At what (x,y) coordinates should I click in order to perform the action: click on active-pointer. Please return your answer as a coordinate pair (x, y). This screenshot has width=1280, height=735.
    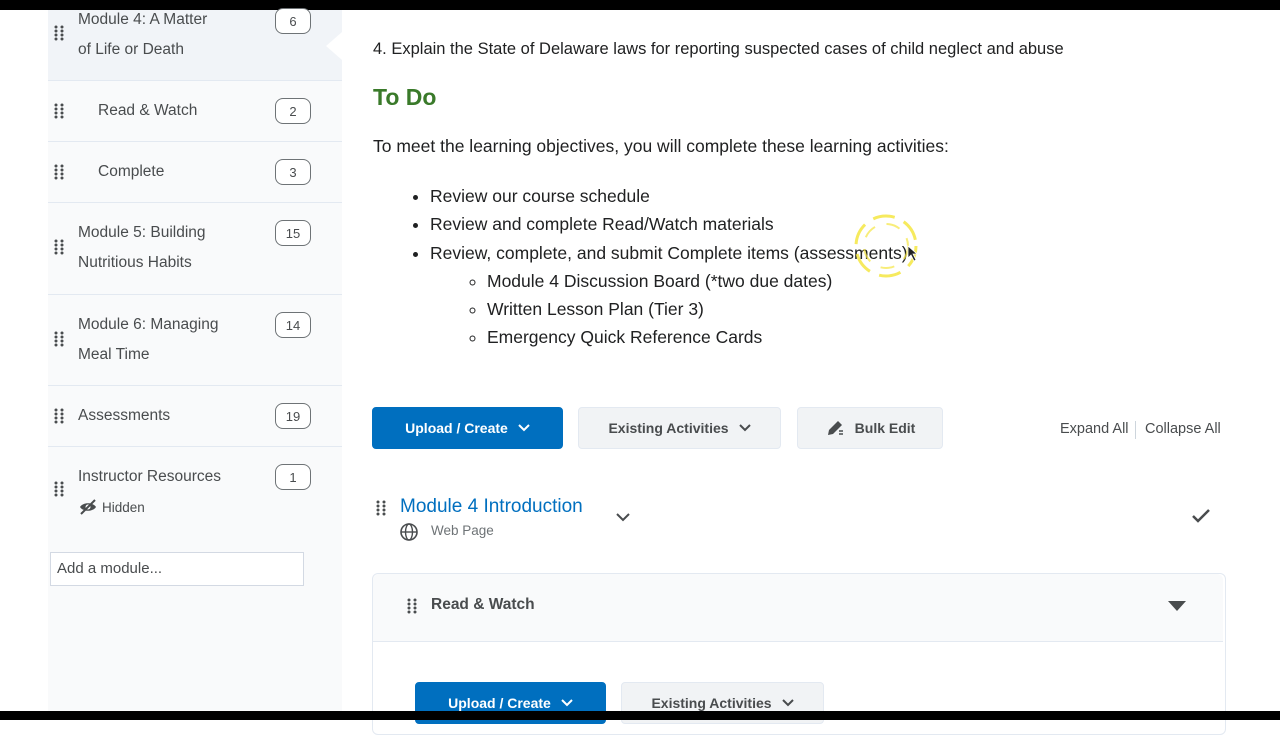
    Looking at the image, I should click on (334, 46).